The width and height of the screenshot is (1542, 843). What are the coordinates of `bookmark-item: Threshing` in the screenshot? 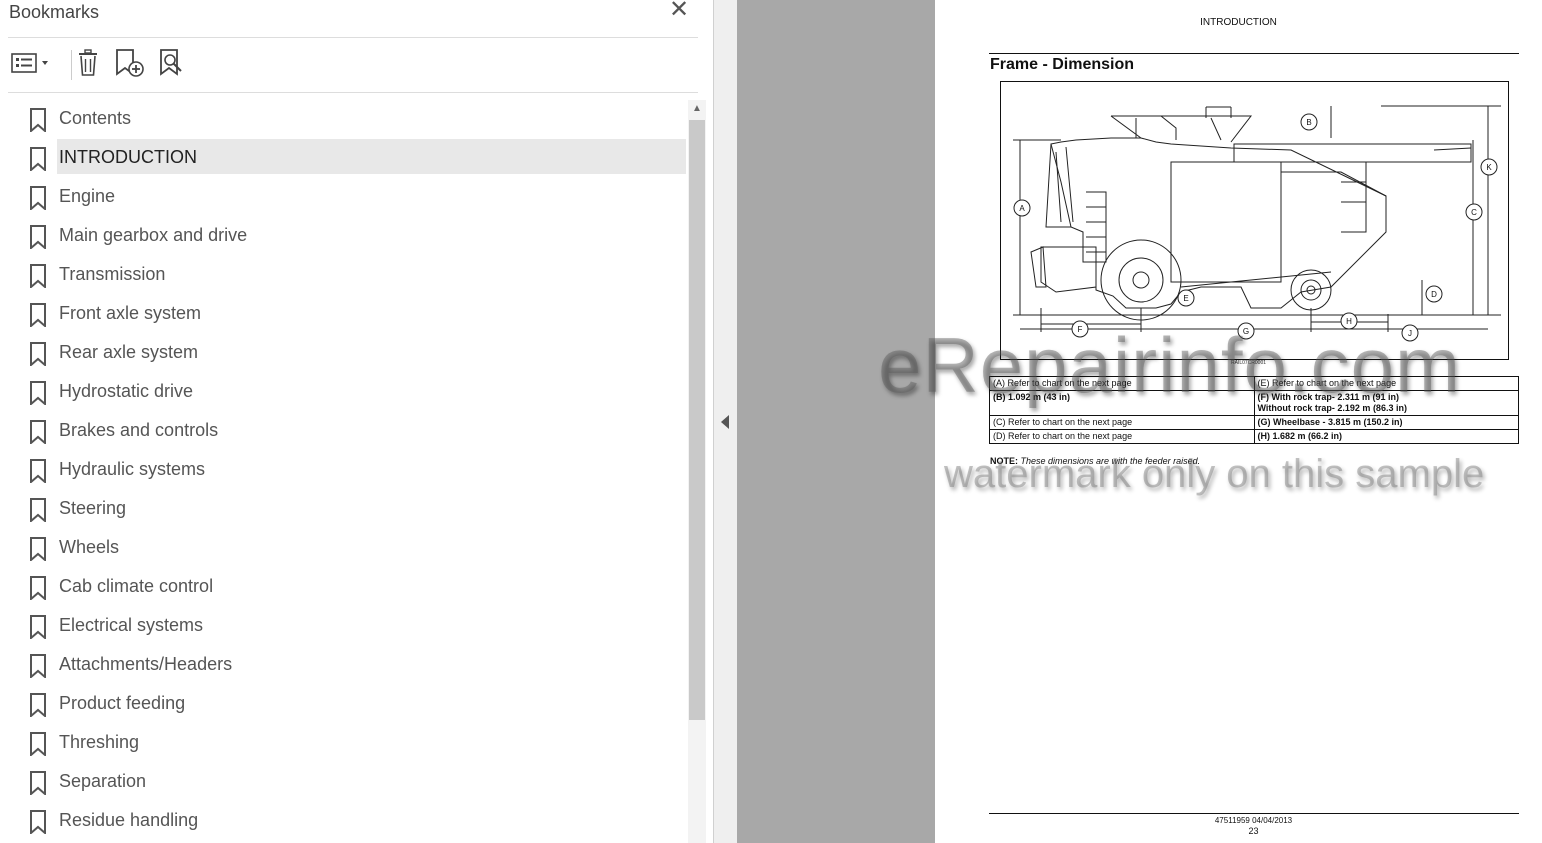 It's located at (343, 741).